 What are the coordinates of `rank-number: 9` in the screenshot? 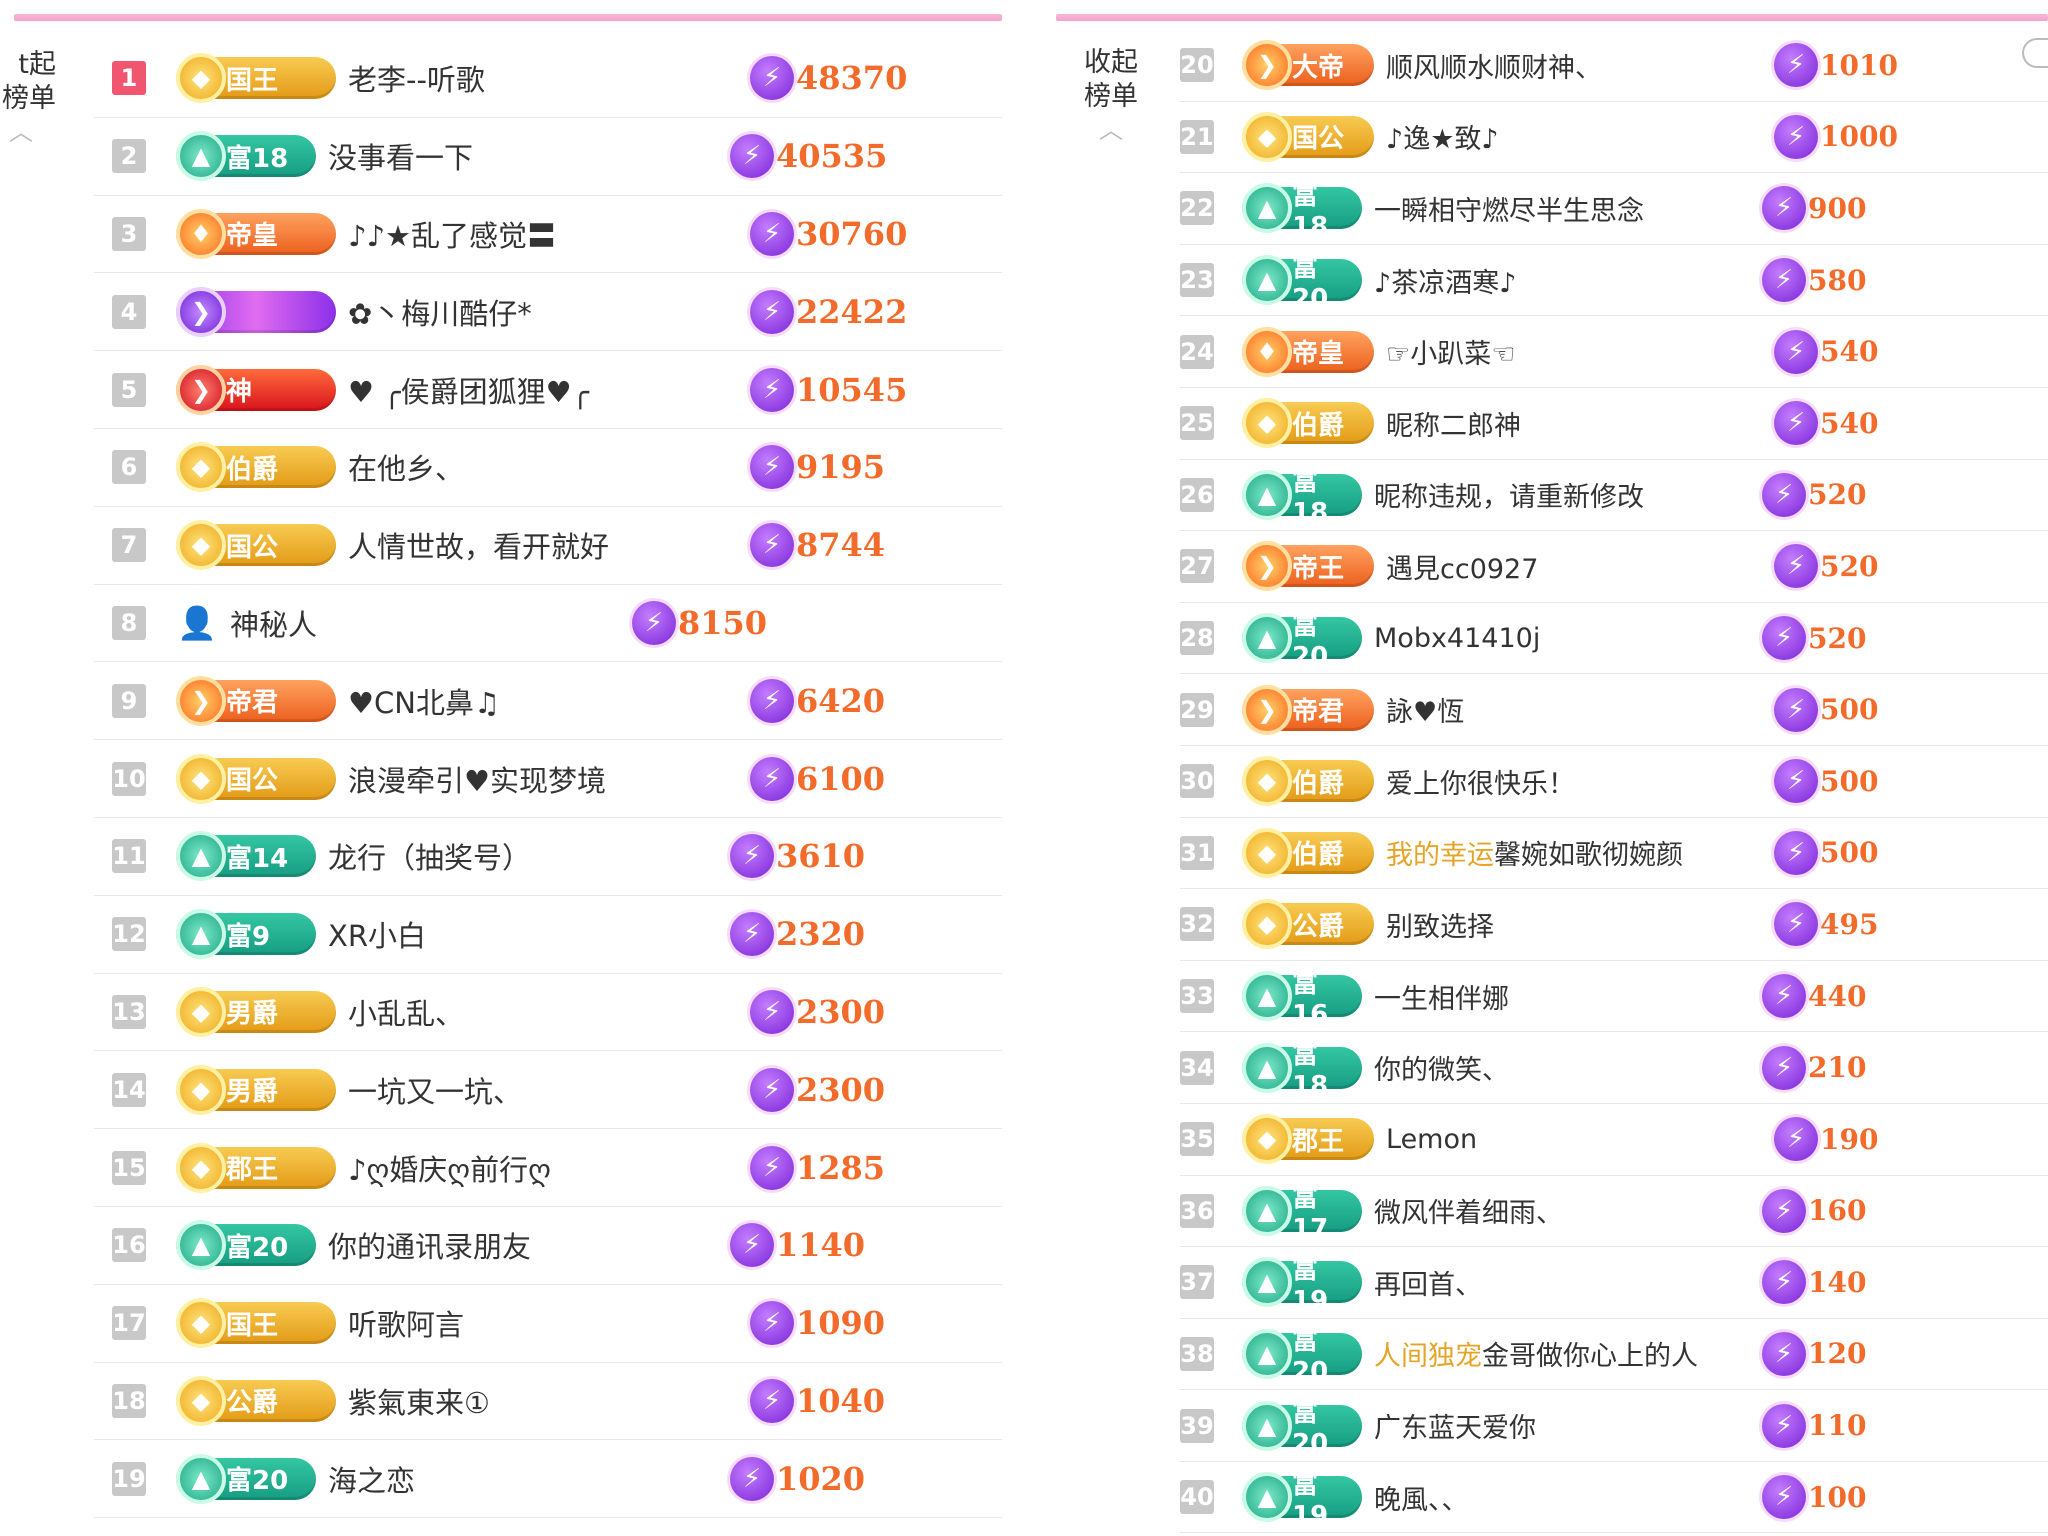 It's located at (129, 700).